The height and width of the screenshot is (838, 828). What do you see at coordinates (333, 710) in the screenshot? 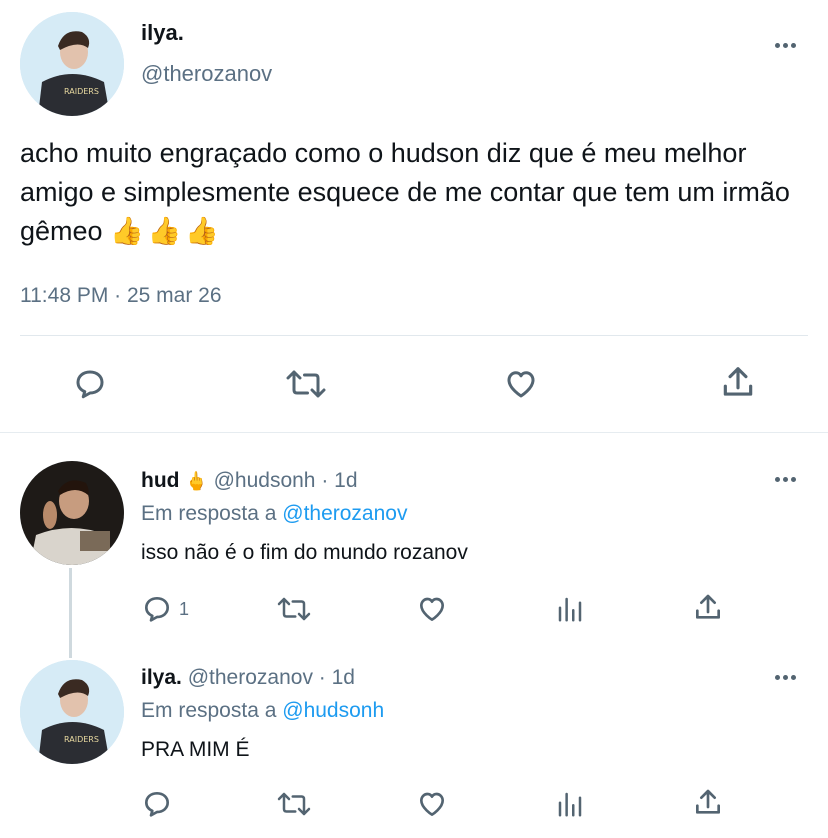
I see `replying-to-handle: @hudsonh` at bounding box center [333, 710].